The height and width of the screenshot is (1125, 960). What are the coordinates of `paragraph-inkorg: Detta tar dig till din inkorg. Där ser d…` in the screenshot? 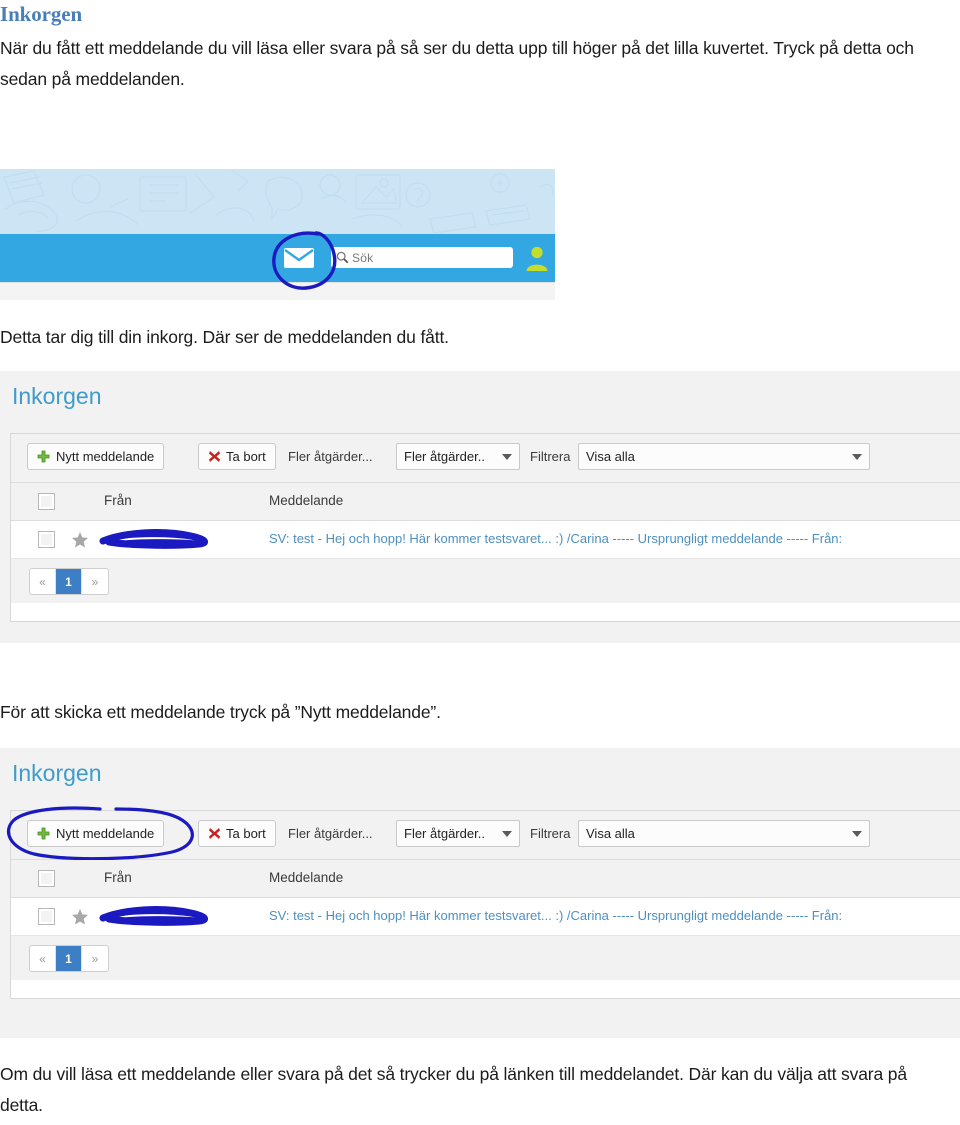 It's located at (224, 337).